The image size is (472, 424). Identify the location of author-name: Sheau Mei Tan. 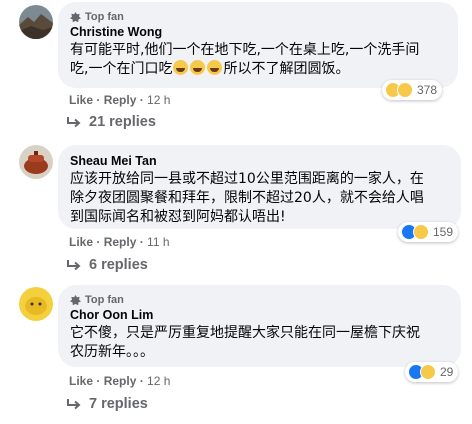
(259, 161).